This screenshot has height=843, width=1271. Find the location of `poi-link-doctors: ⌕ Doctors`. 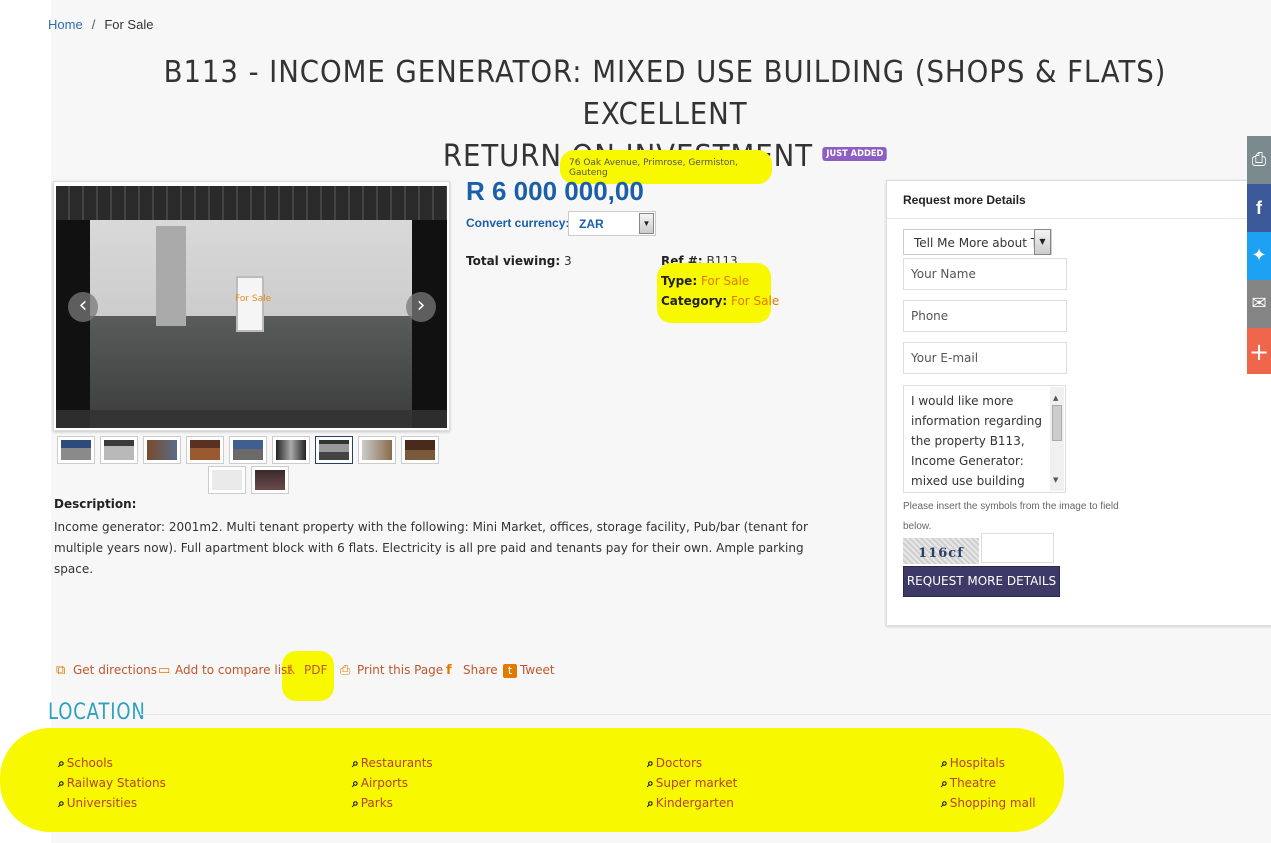

poi-link-doctors: ⌕ Doctors is located at coordinates (674, 763).